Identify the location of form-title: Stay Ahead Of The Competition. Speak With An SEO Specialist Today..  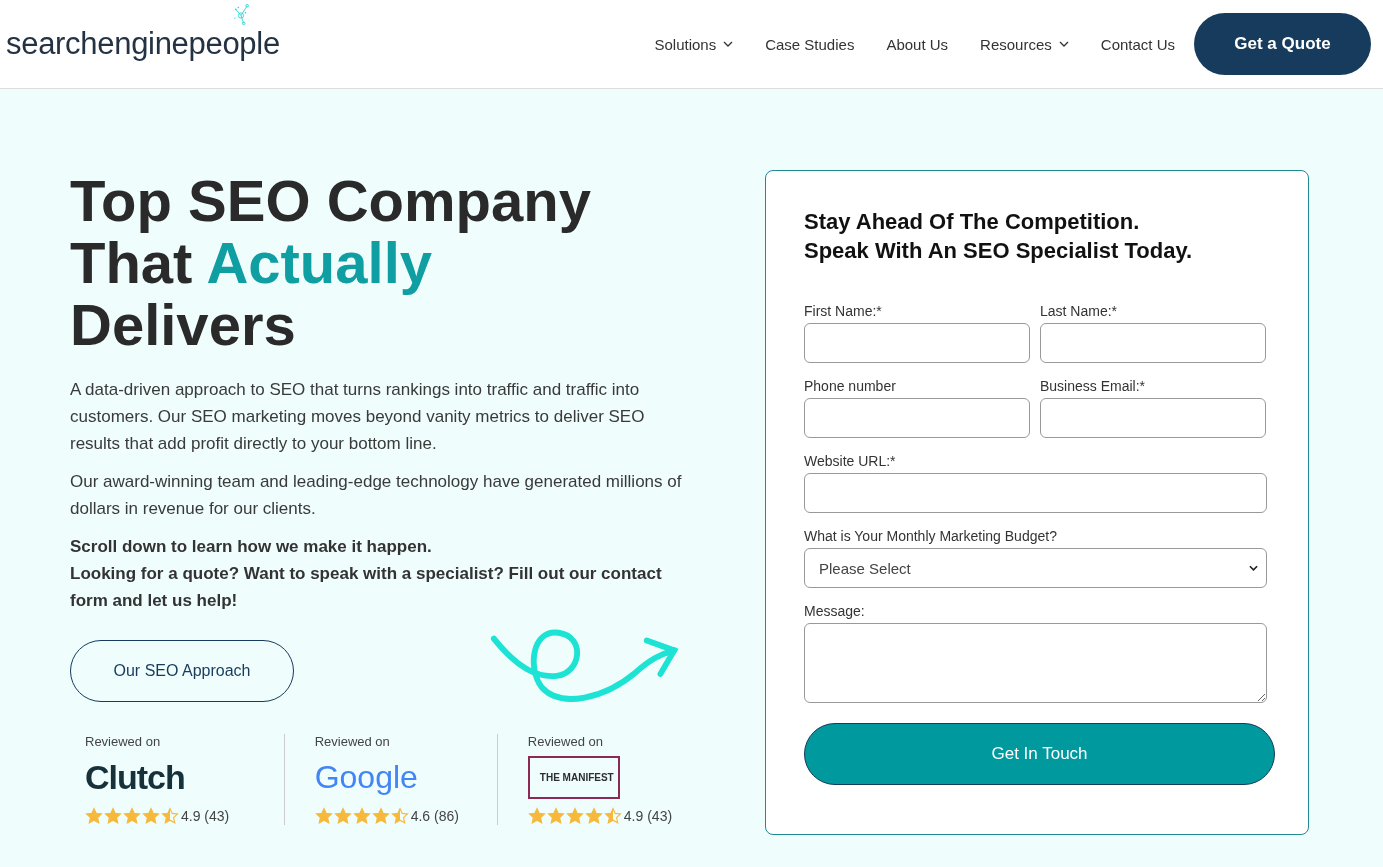
(999, 236).